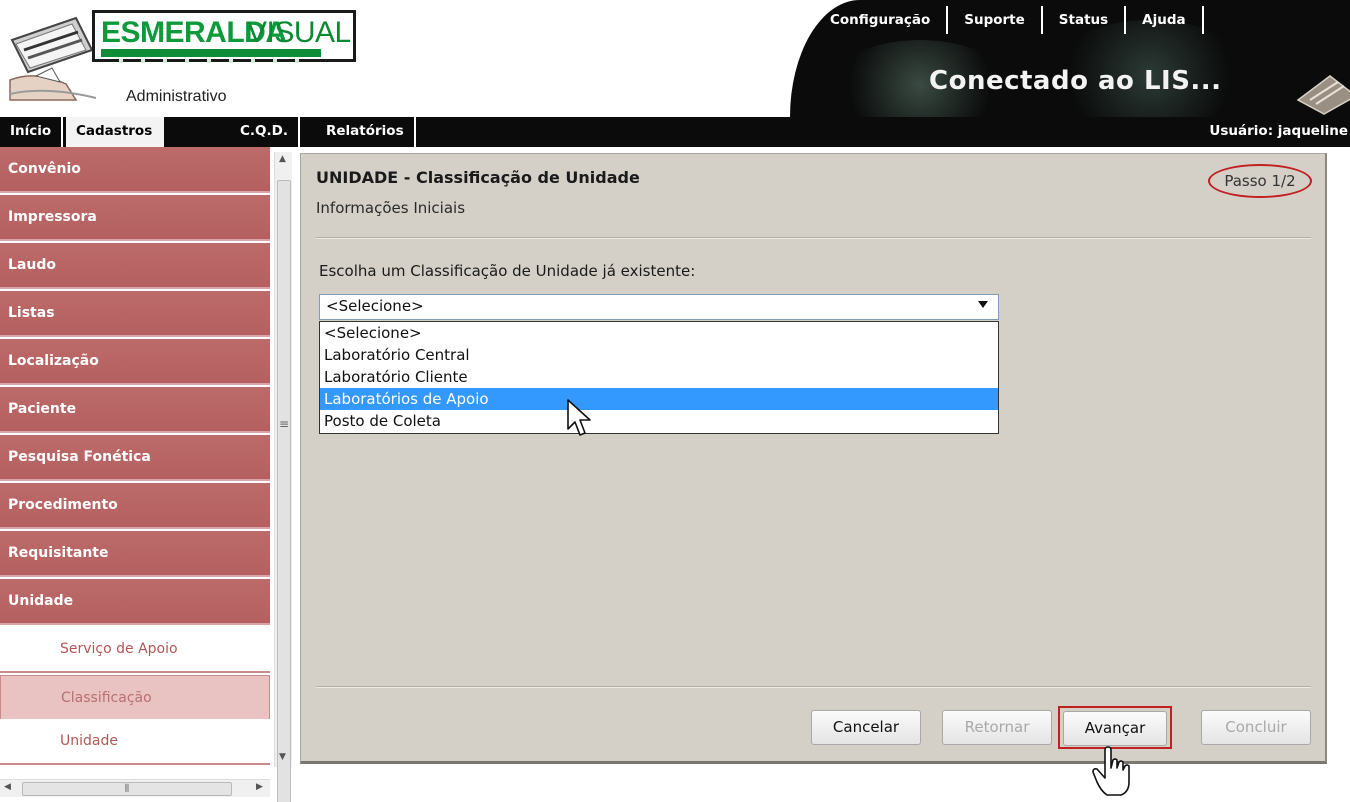  I want to click on sidebar-item-convenio: Convênio, so click(135, 170).